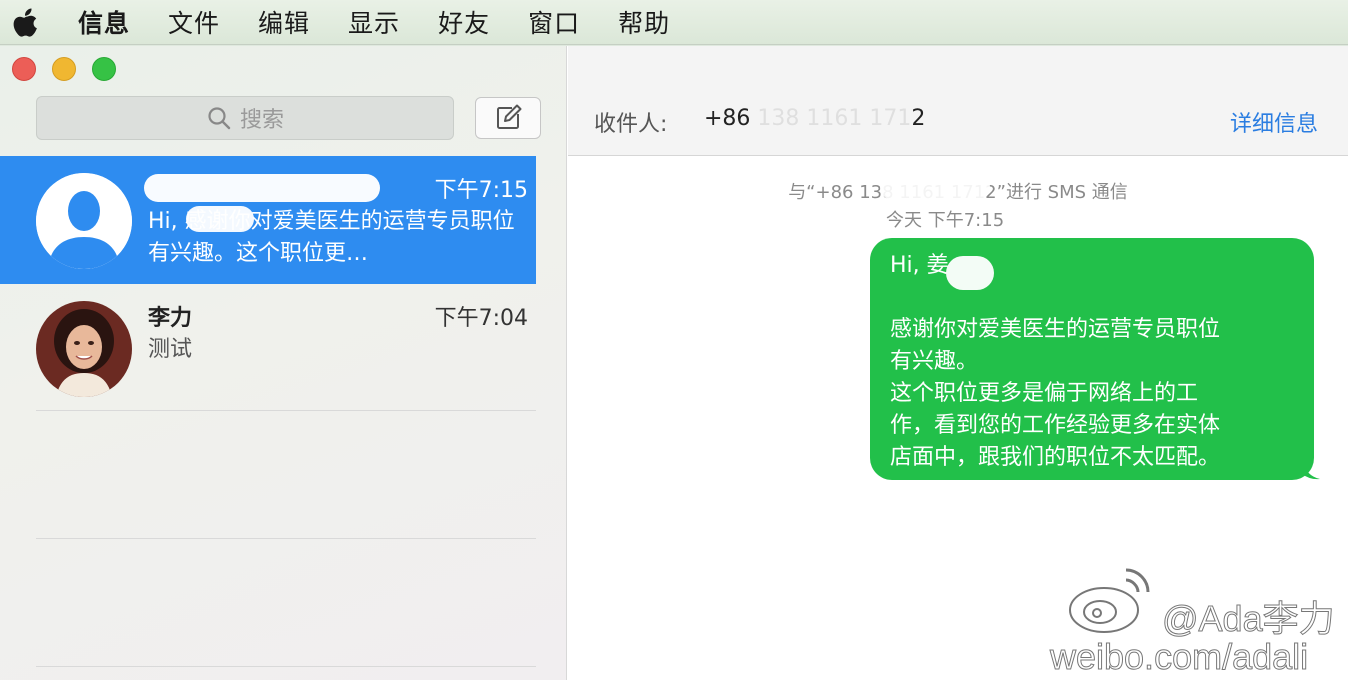 The height and width of the screenshot is (680, 1348). What do you see at coordinates (284, 22) in the screenshot?
I see `menu-edit: 编辑` at bounding box center [284, 22].